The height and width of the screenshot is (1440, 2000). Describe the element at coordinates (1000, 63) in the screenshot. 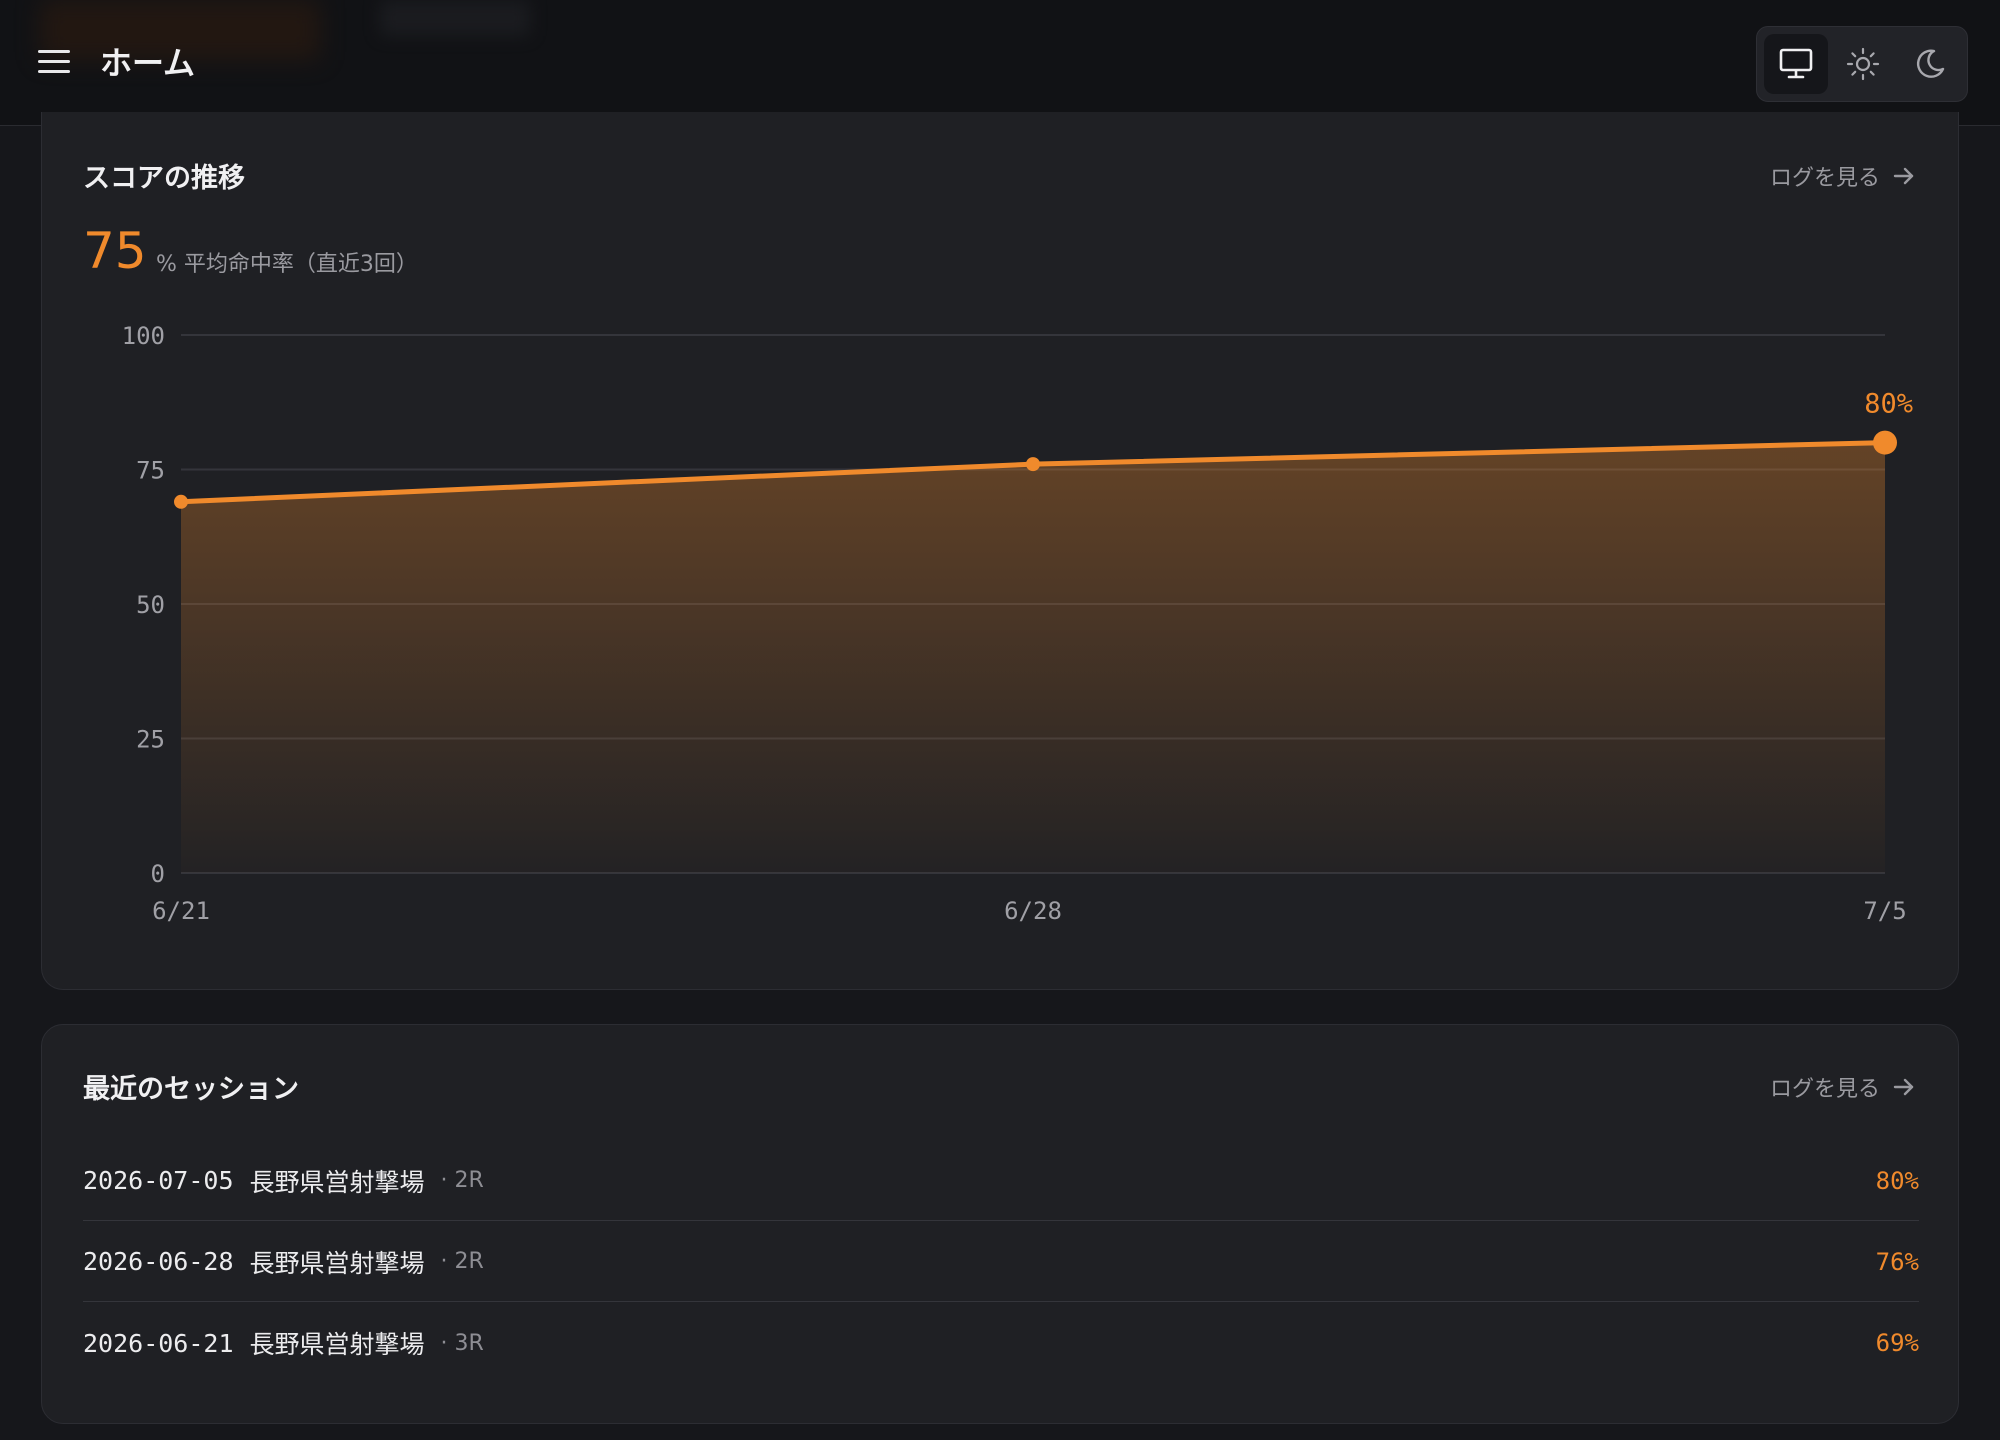

I see `top-bar: ホーム` at that location.